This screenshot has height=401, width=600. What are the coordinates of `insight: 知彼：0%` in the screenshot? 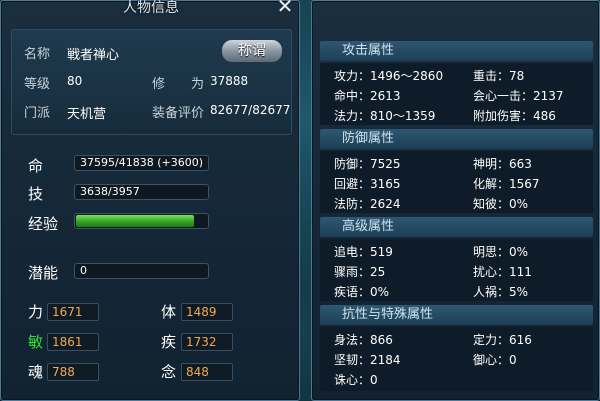 It's located at (501, 204).